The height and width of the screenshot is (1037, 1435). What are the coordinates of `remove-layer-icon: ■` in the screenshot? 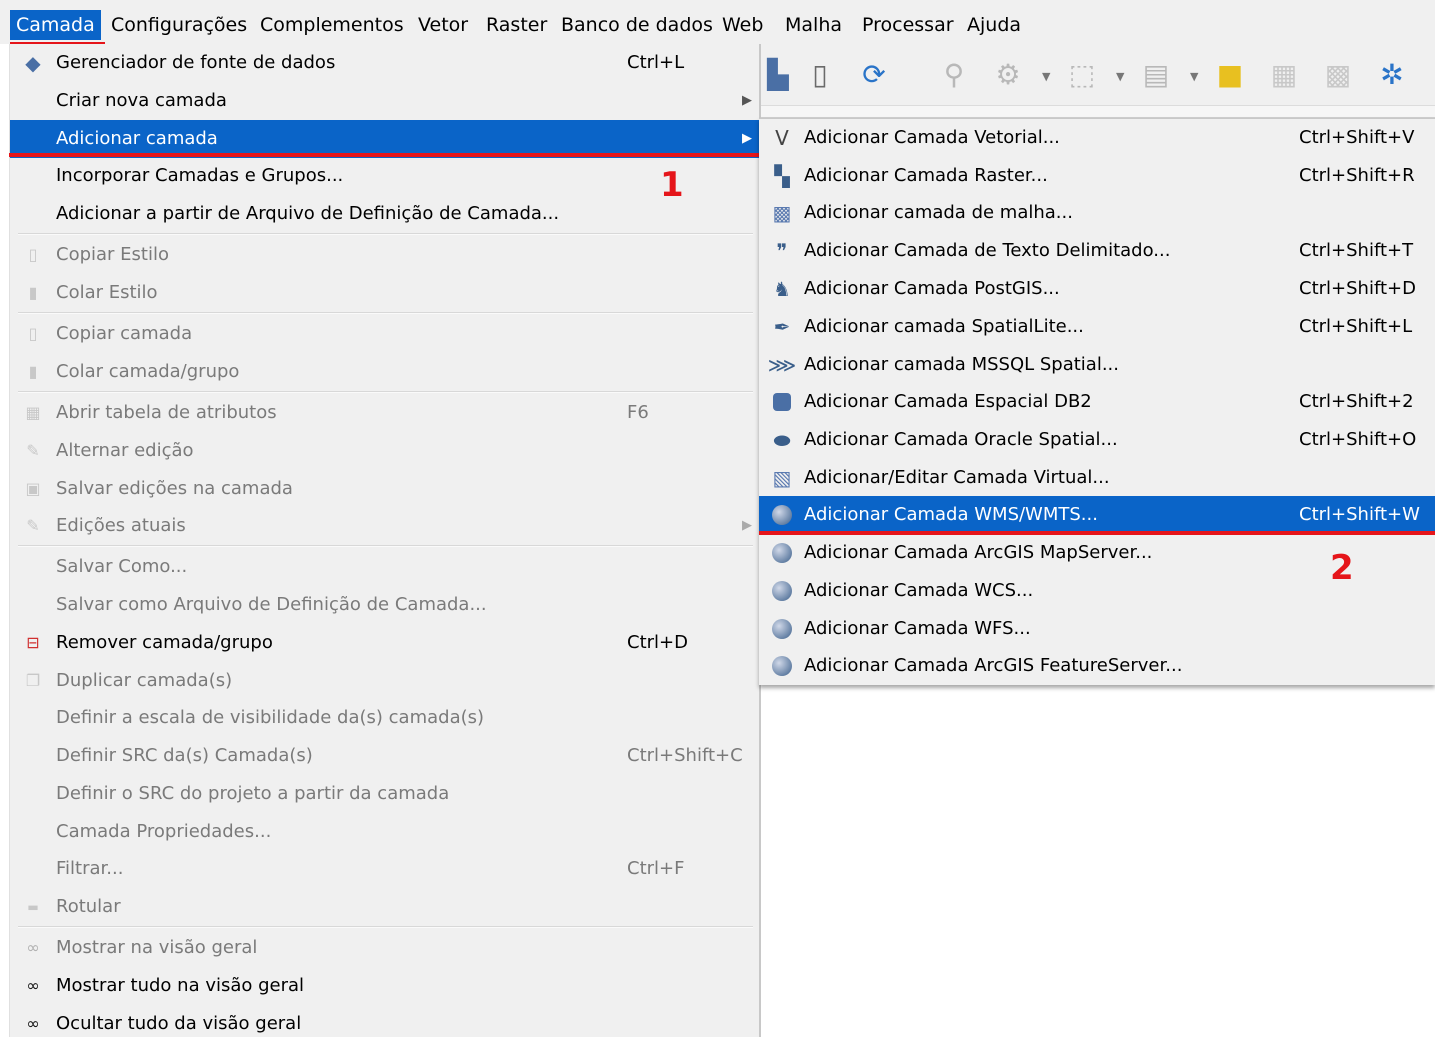 It's located at (1230, 74).